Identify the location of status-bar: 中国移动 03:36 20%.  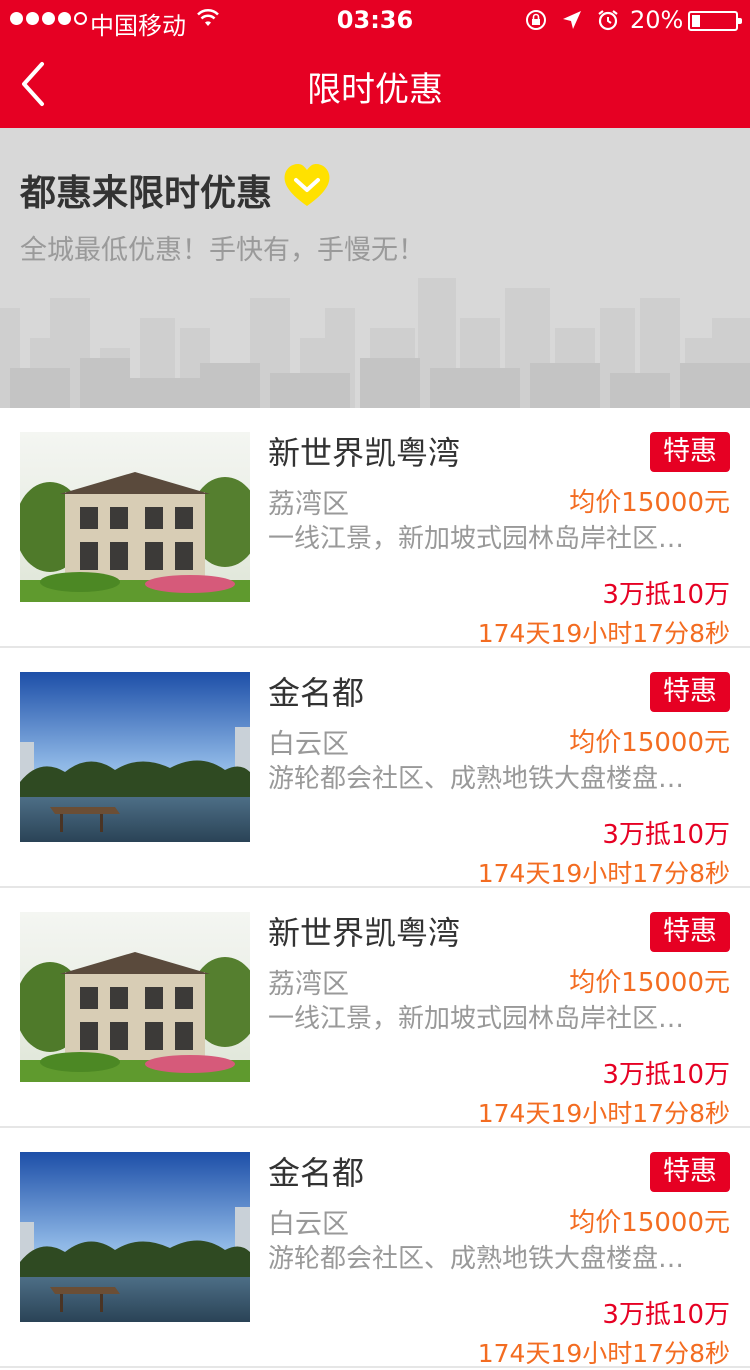
(375, 20).